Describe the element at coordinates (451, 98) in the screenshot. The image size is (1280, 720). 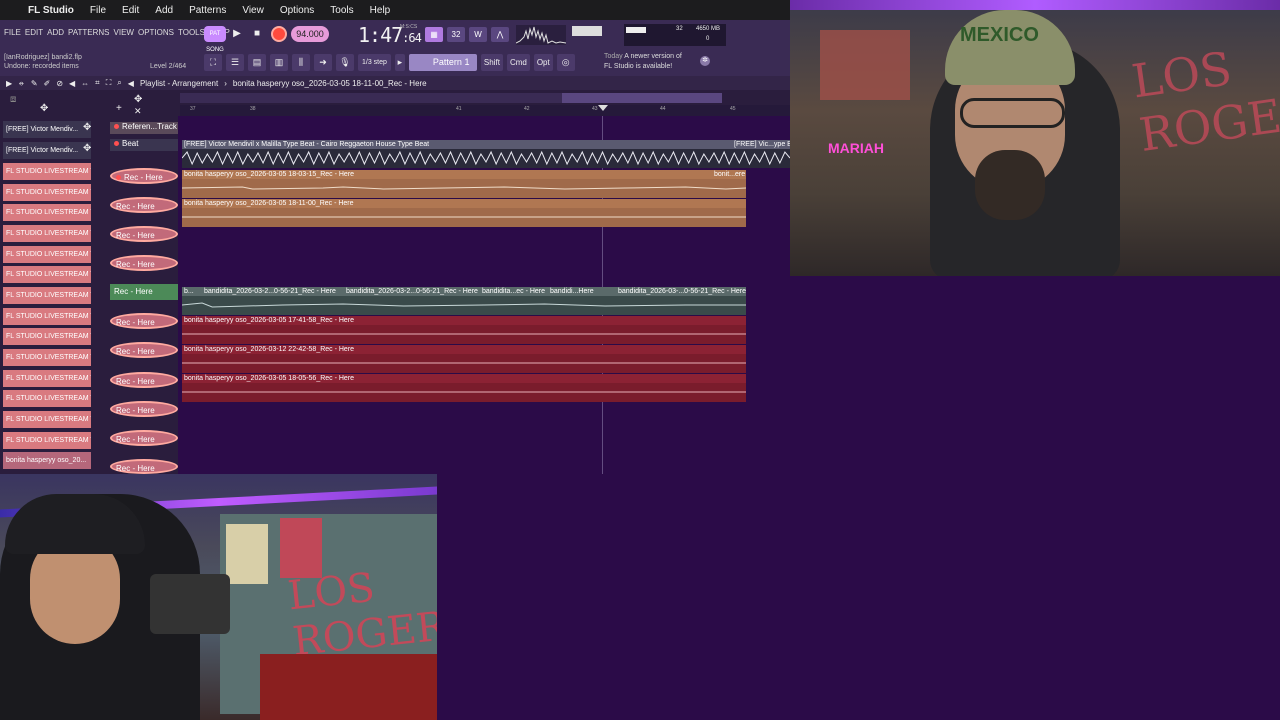
I see `horizontal-scrollbar` at that location.